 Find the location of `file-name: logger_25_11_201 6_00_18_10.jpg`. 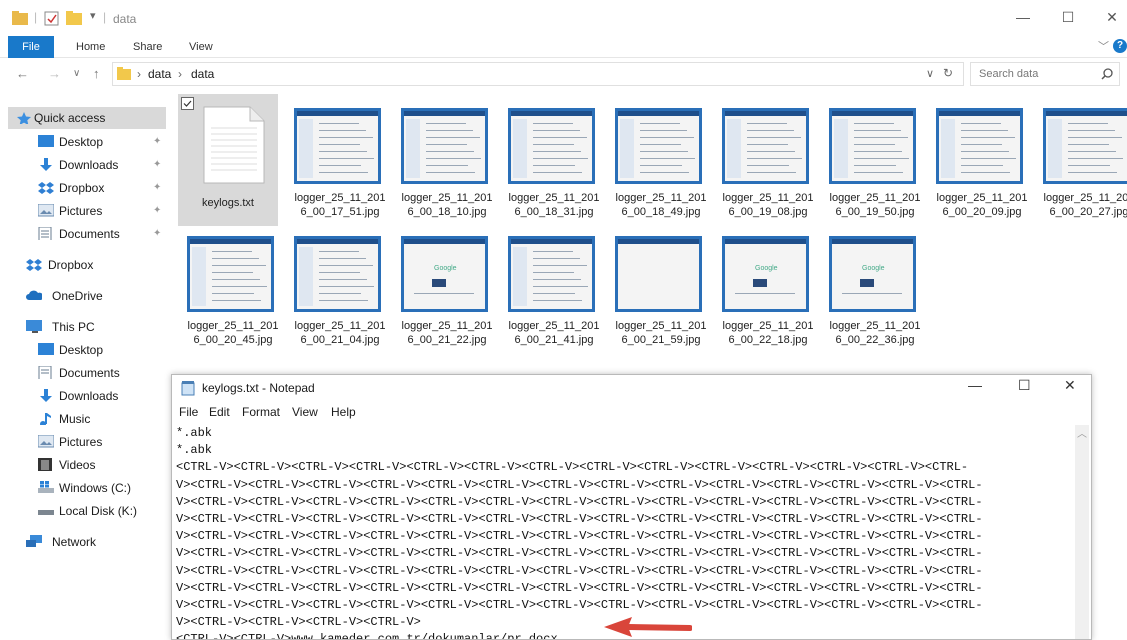

file-name: logger_25_11_201 6_00_18_10.jpg is located at coordinates (447, 205).